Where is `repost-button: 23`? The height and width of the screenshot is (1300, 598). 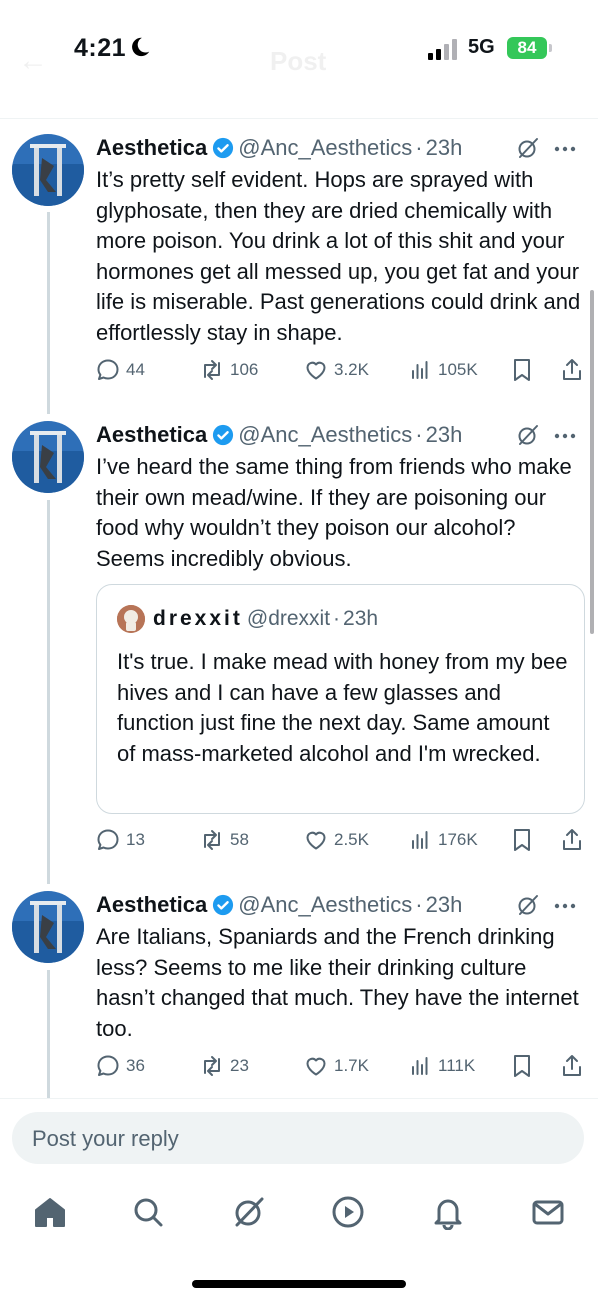 repost-button: 23 is located at coordinates (224, 1066).